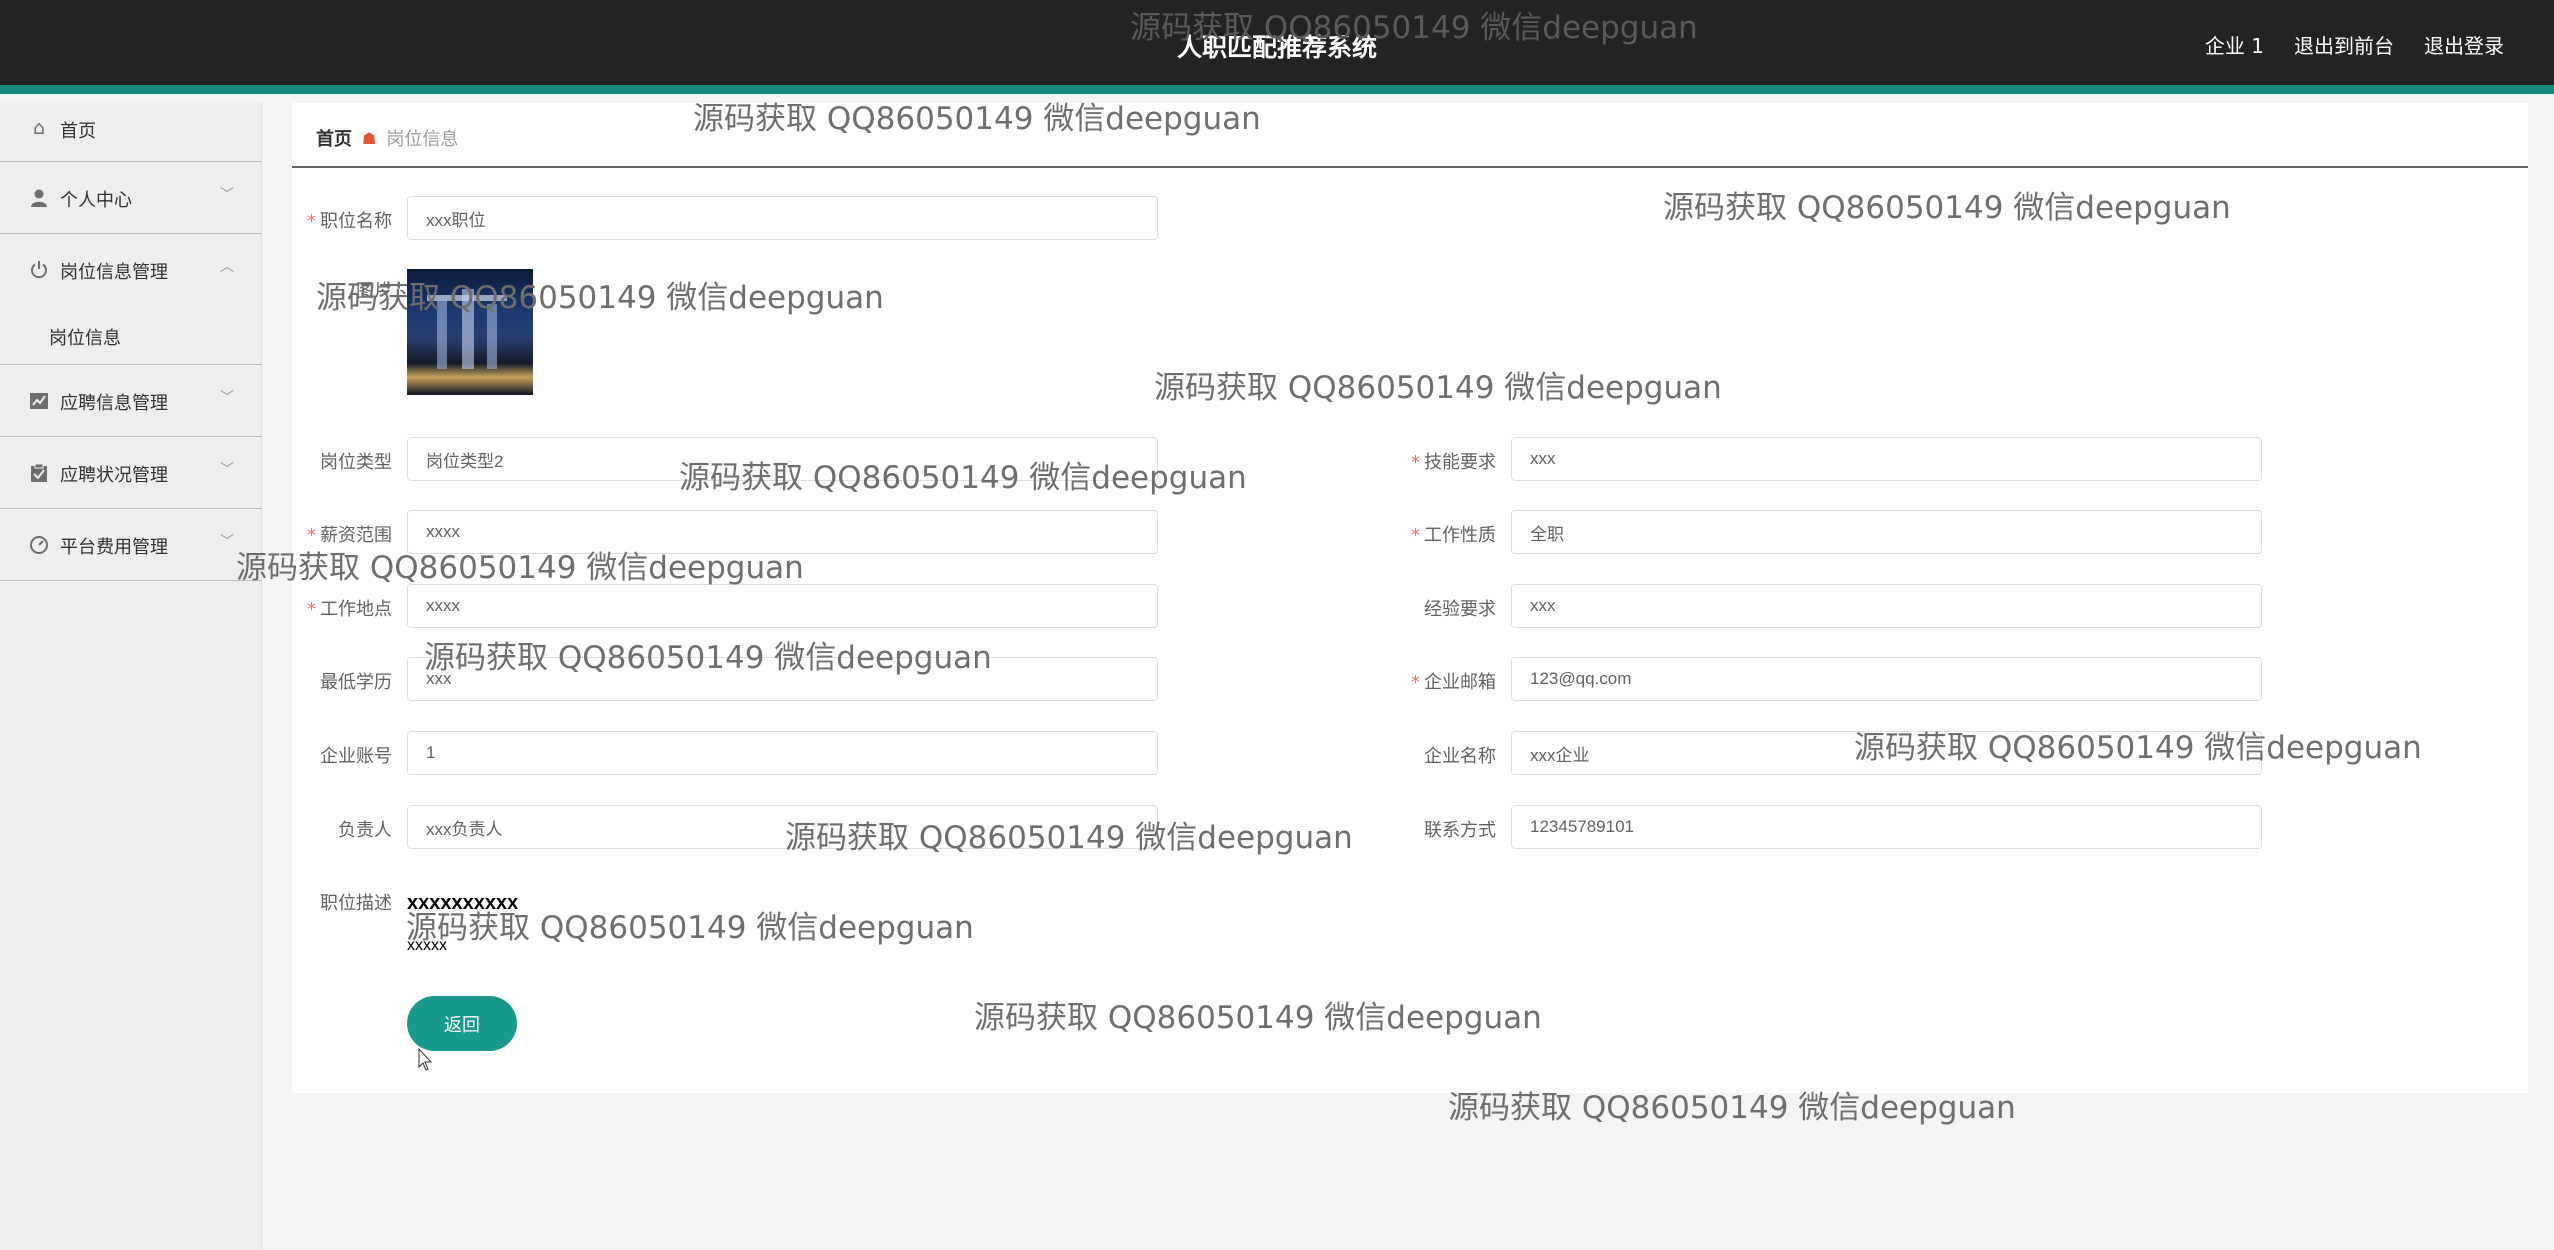 The image size is (2554, 1250). I want to click on experience-requirement-field: xxx, so click(1886, 606).